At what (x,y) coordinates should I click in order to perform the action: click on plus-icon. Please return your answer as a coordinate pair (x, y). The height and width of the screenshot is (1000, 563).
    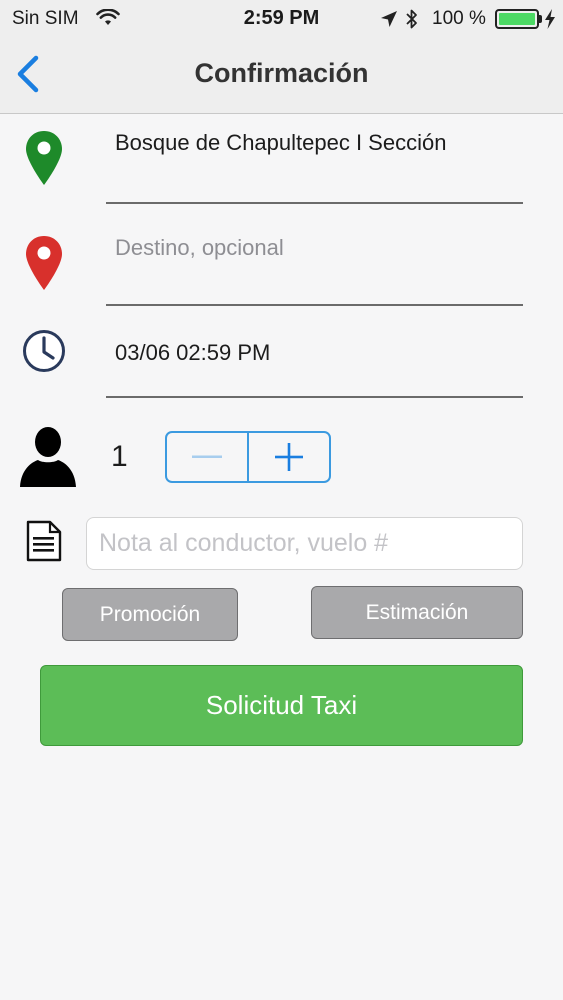
    Looking at the image, I should click on (289, 457).